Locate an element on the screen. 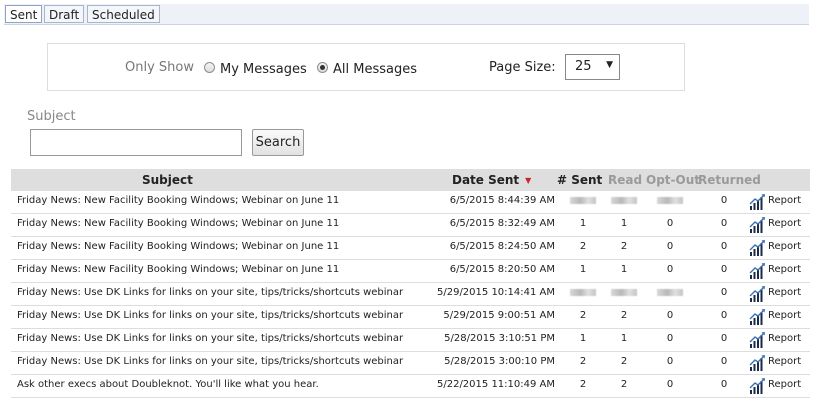  page-size-select: 25 ▼ is located at coordinates (592, 67).